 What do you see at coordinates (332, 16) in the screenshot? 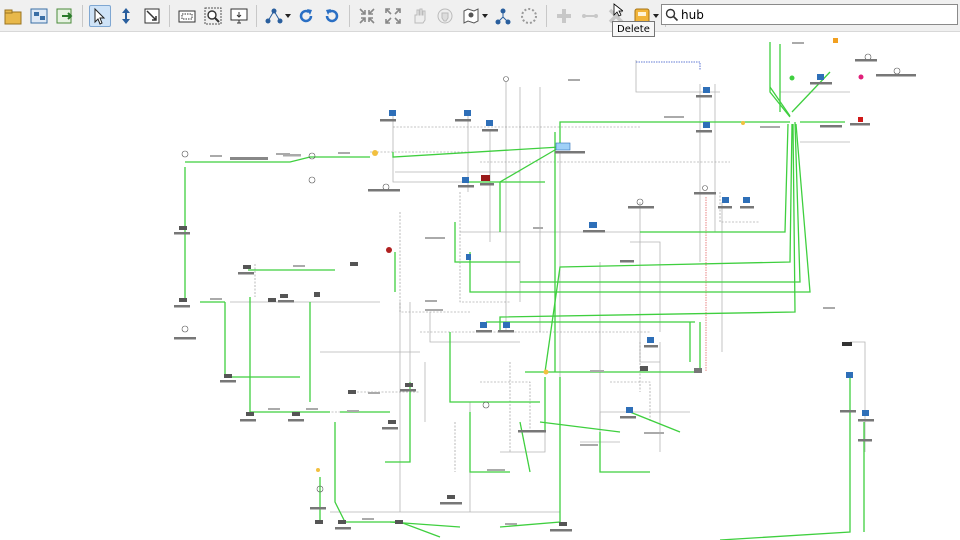
I see `rotate-ccw-icon` at bounding box center [332, 16].